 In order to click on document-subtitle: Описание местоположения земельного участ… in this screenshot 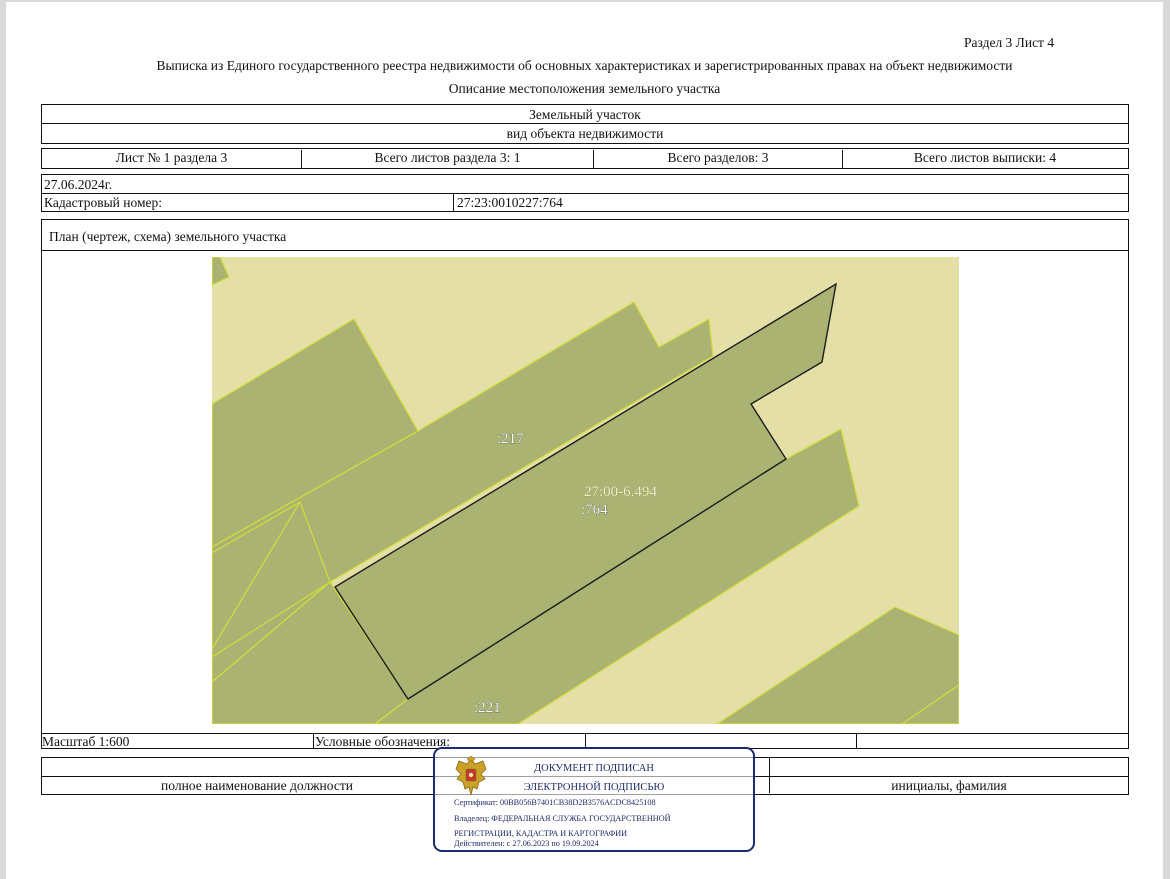, I will do `click(584, 88)`.